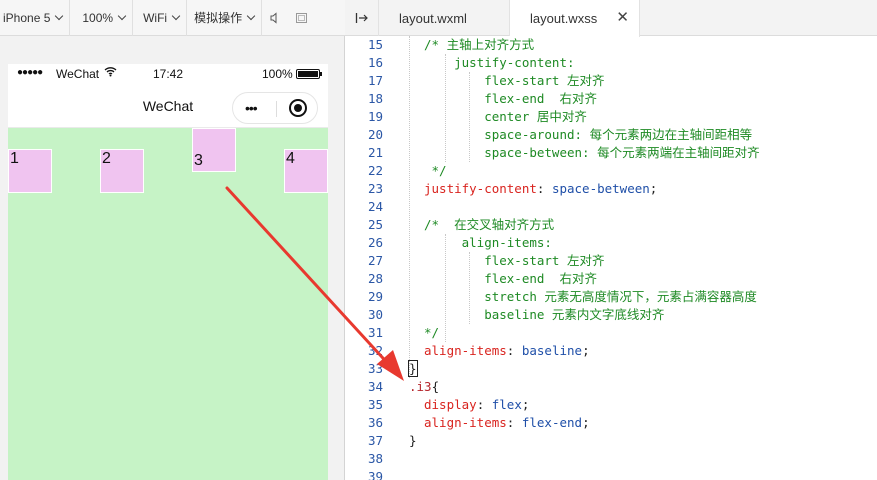 This screenshot has width=877, height=480. What do you see at coordinates (622, 17) in the screenshot?
I see `close-icon: ✕` at bounding box center [622, 17].